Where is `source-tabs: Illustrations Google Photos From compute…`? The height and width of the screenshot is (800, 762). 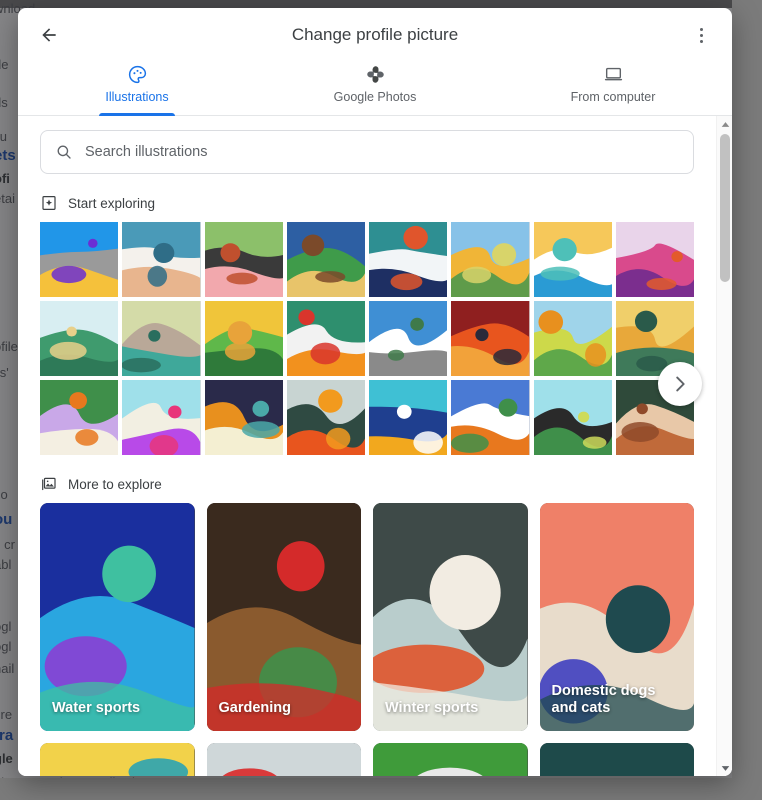 source-tabs: Illustrations Google Photos From compute… is located at coordinates (375, 89).